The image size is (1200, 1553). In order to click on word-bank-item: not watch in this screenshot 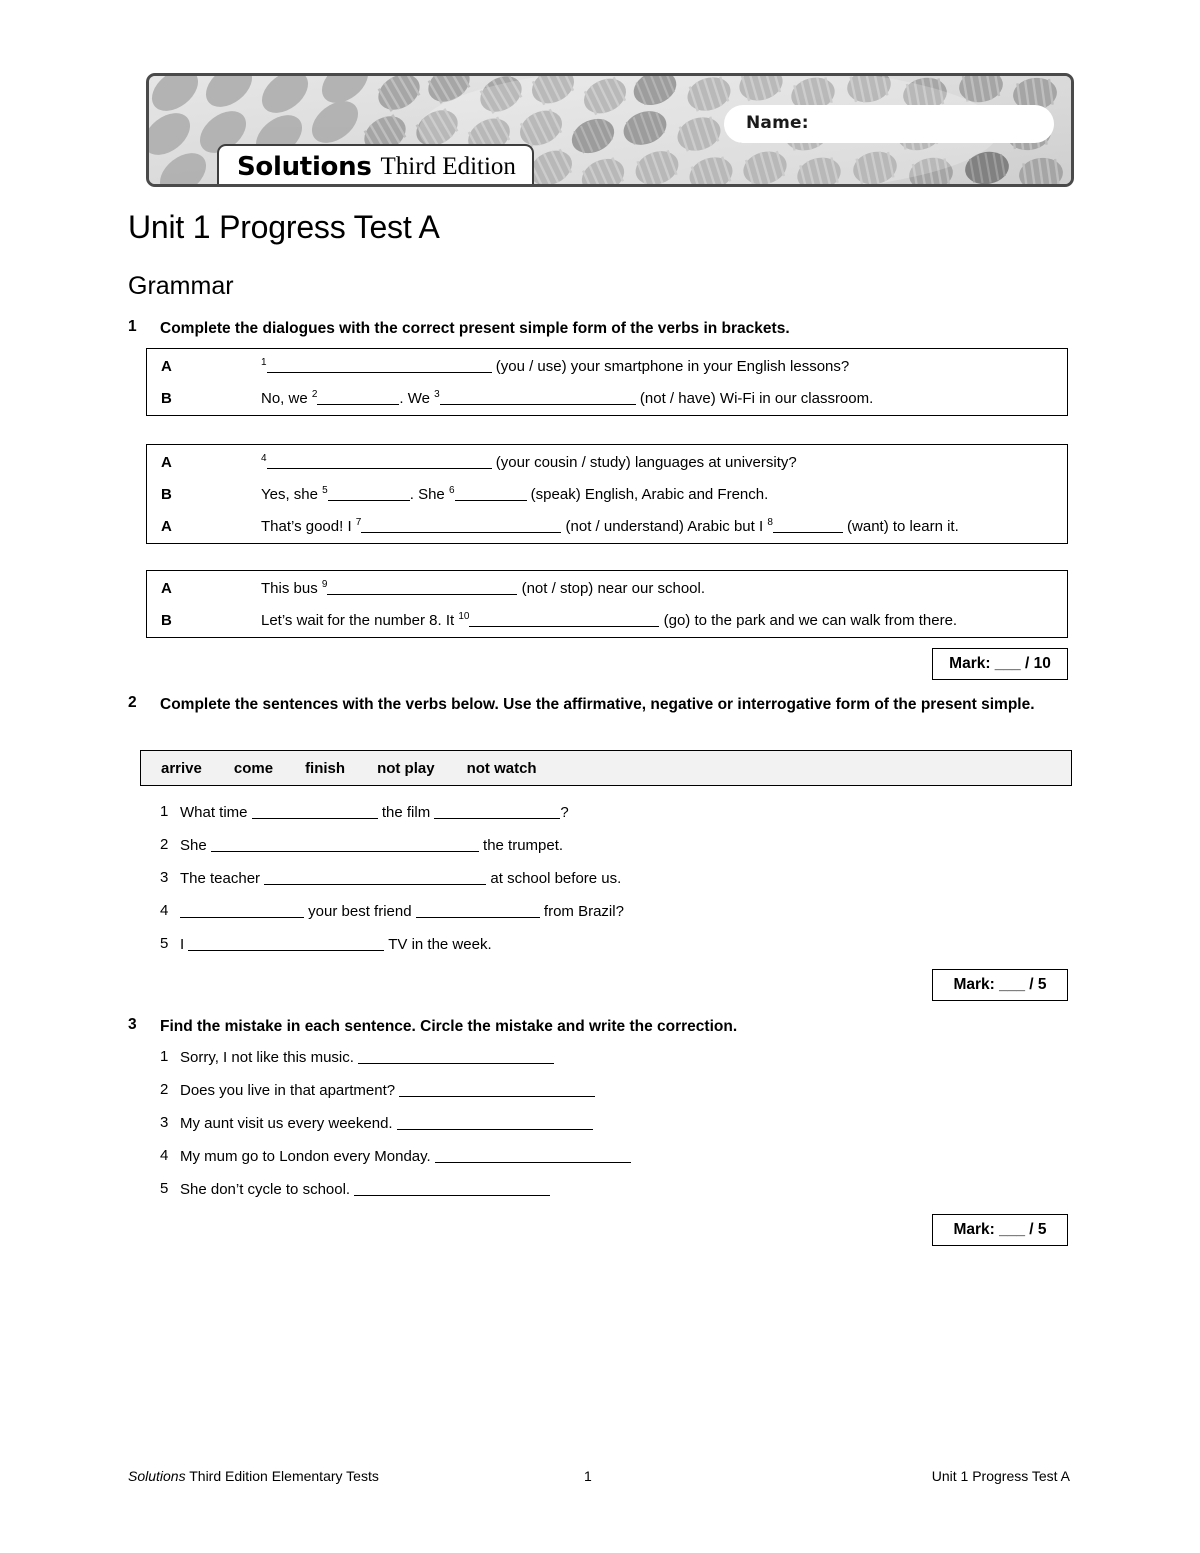, I will do `click(501, 768)`.